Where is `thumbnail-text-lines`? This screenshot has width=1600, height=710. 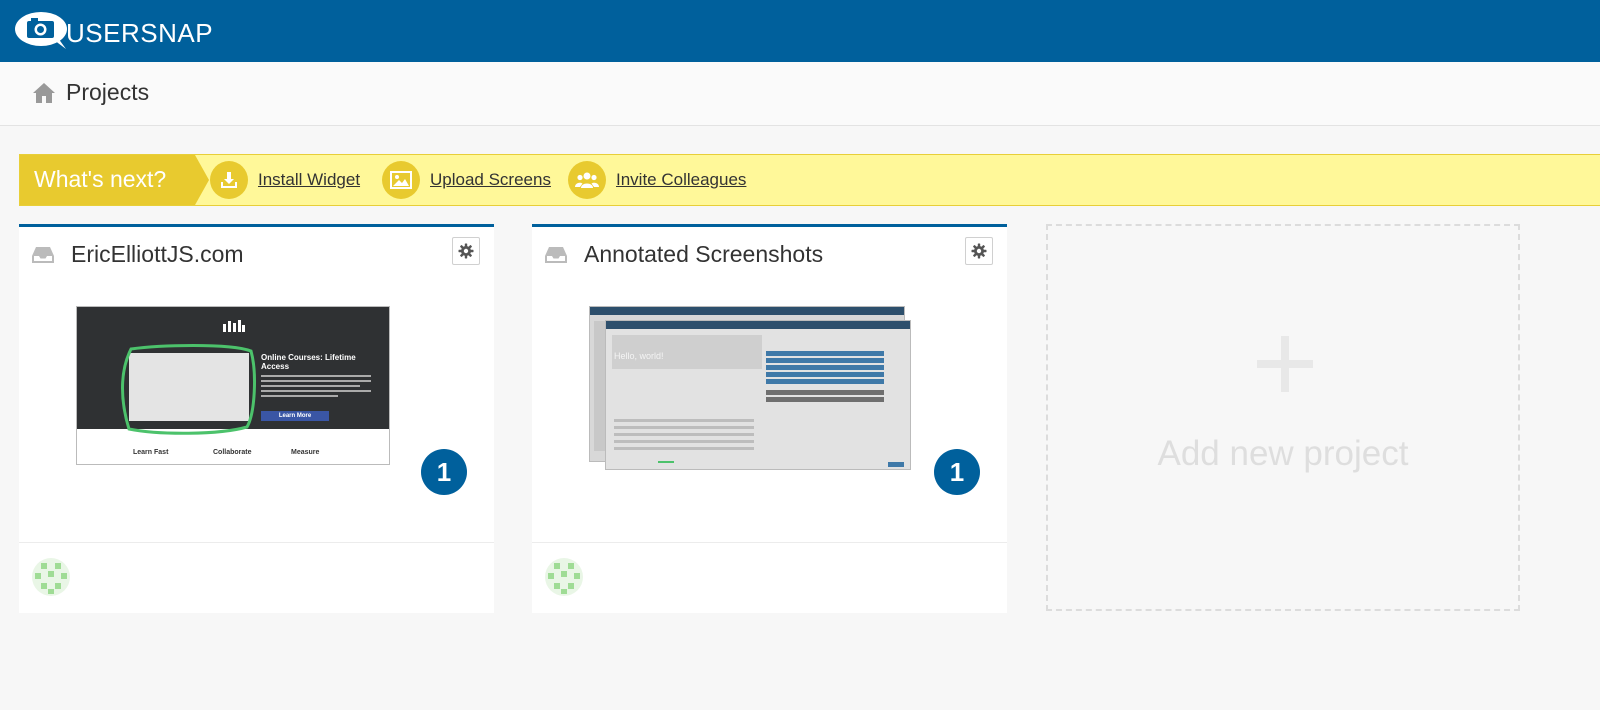 thumbnail-text-lines is located at coordinates (316, 391).